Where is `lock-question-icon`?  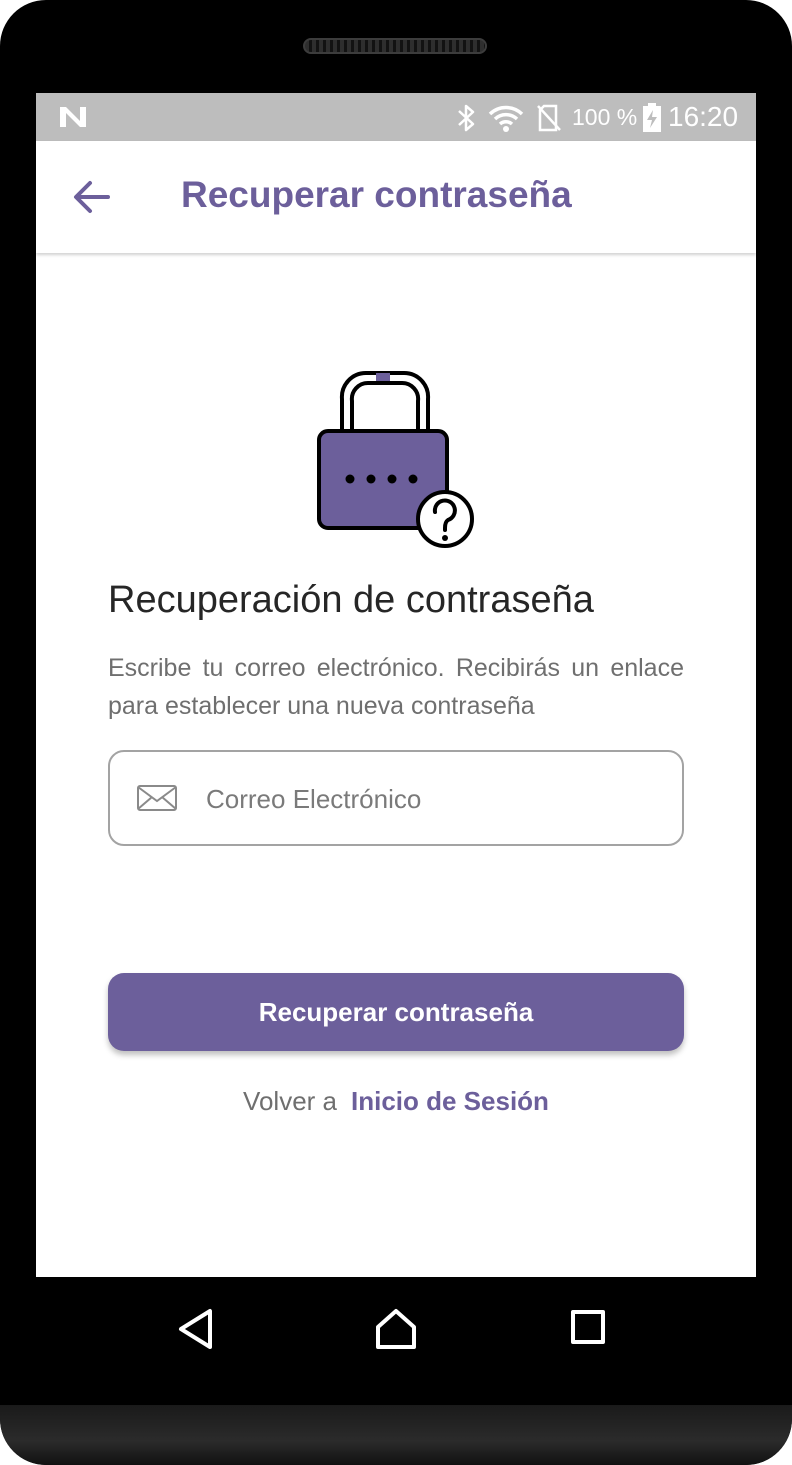 lock-question-icon is located at coordinates (395, 459).